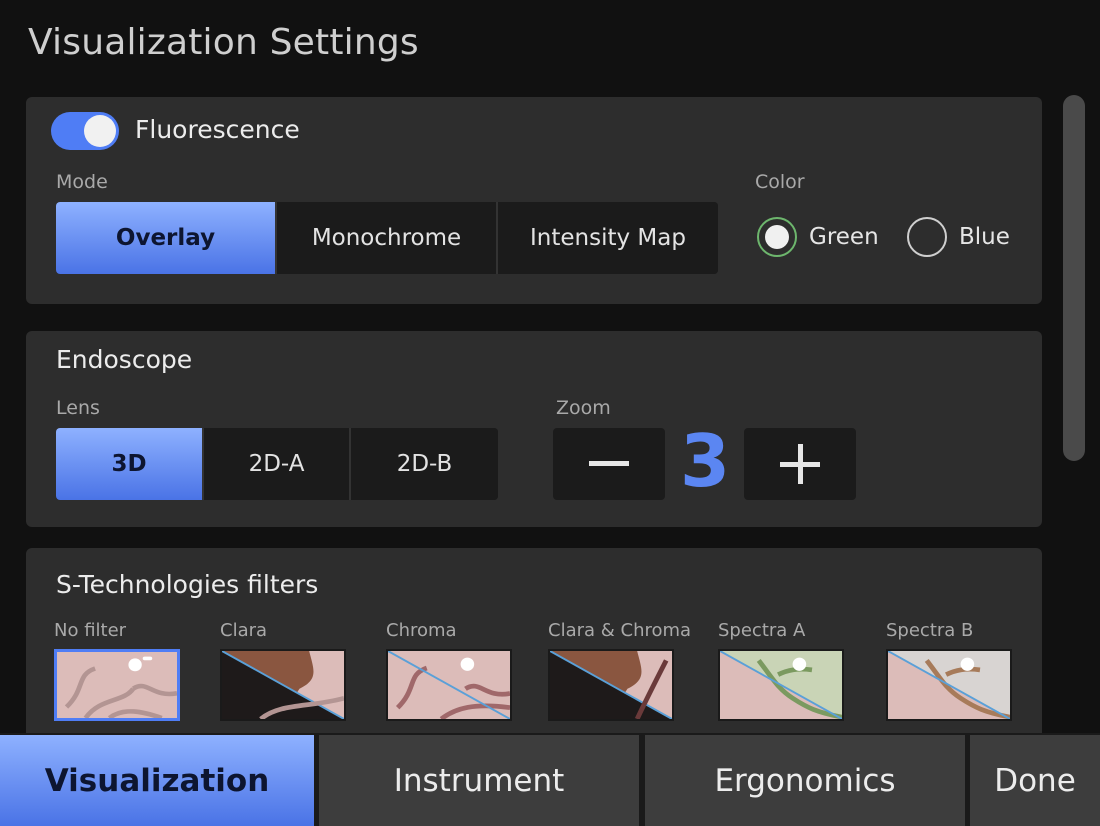 This screenshot has height=826, width=1100. I want to click on spectra-b-thumbnail-icon, so click(949, 685).